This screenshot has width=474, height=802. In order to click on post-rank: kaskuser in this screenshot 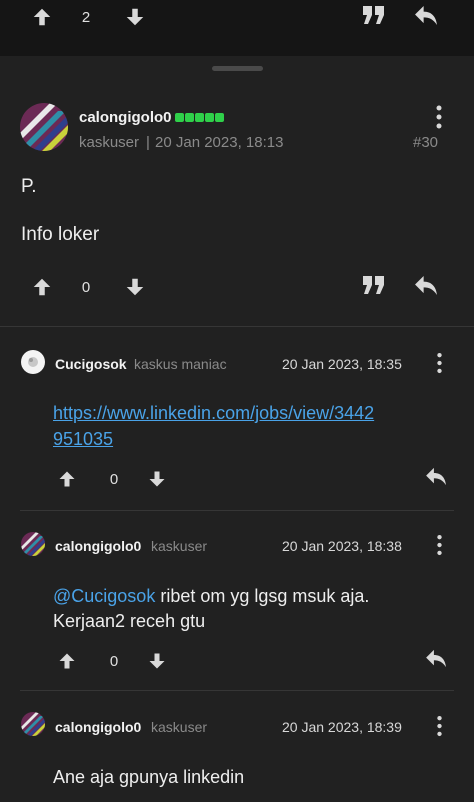, I will do `click(109, 142)`.